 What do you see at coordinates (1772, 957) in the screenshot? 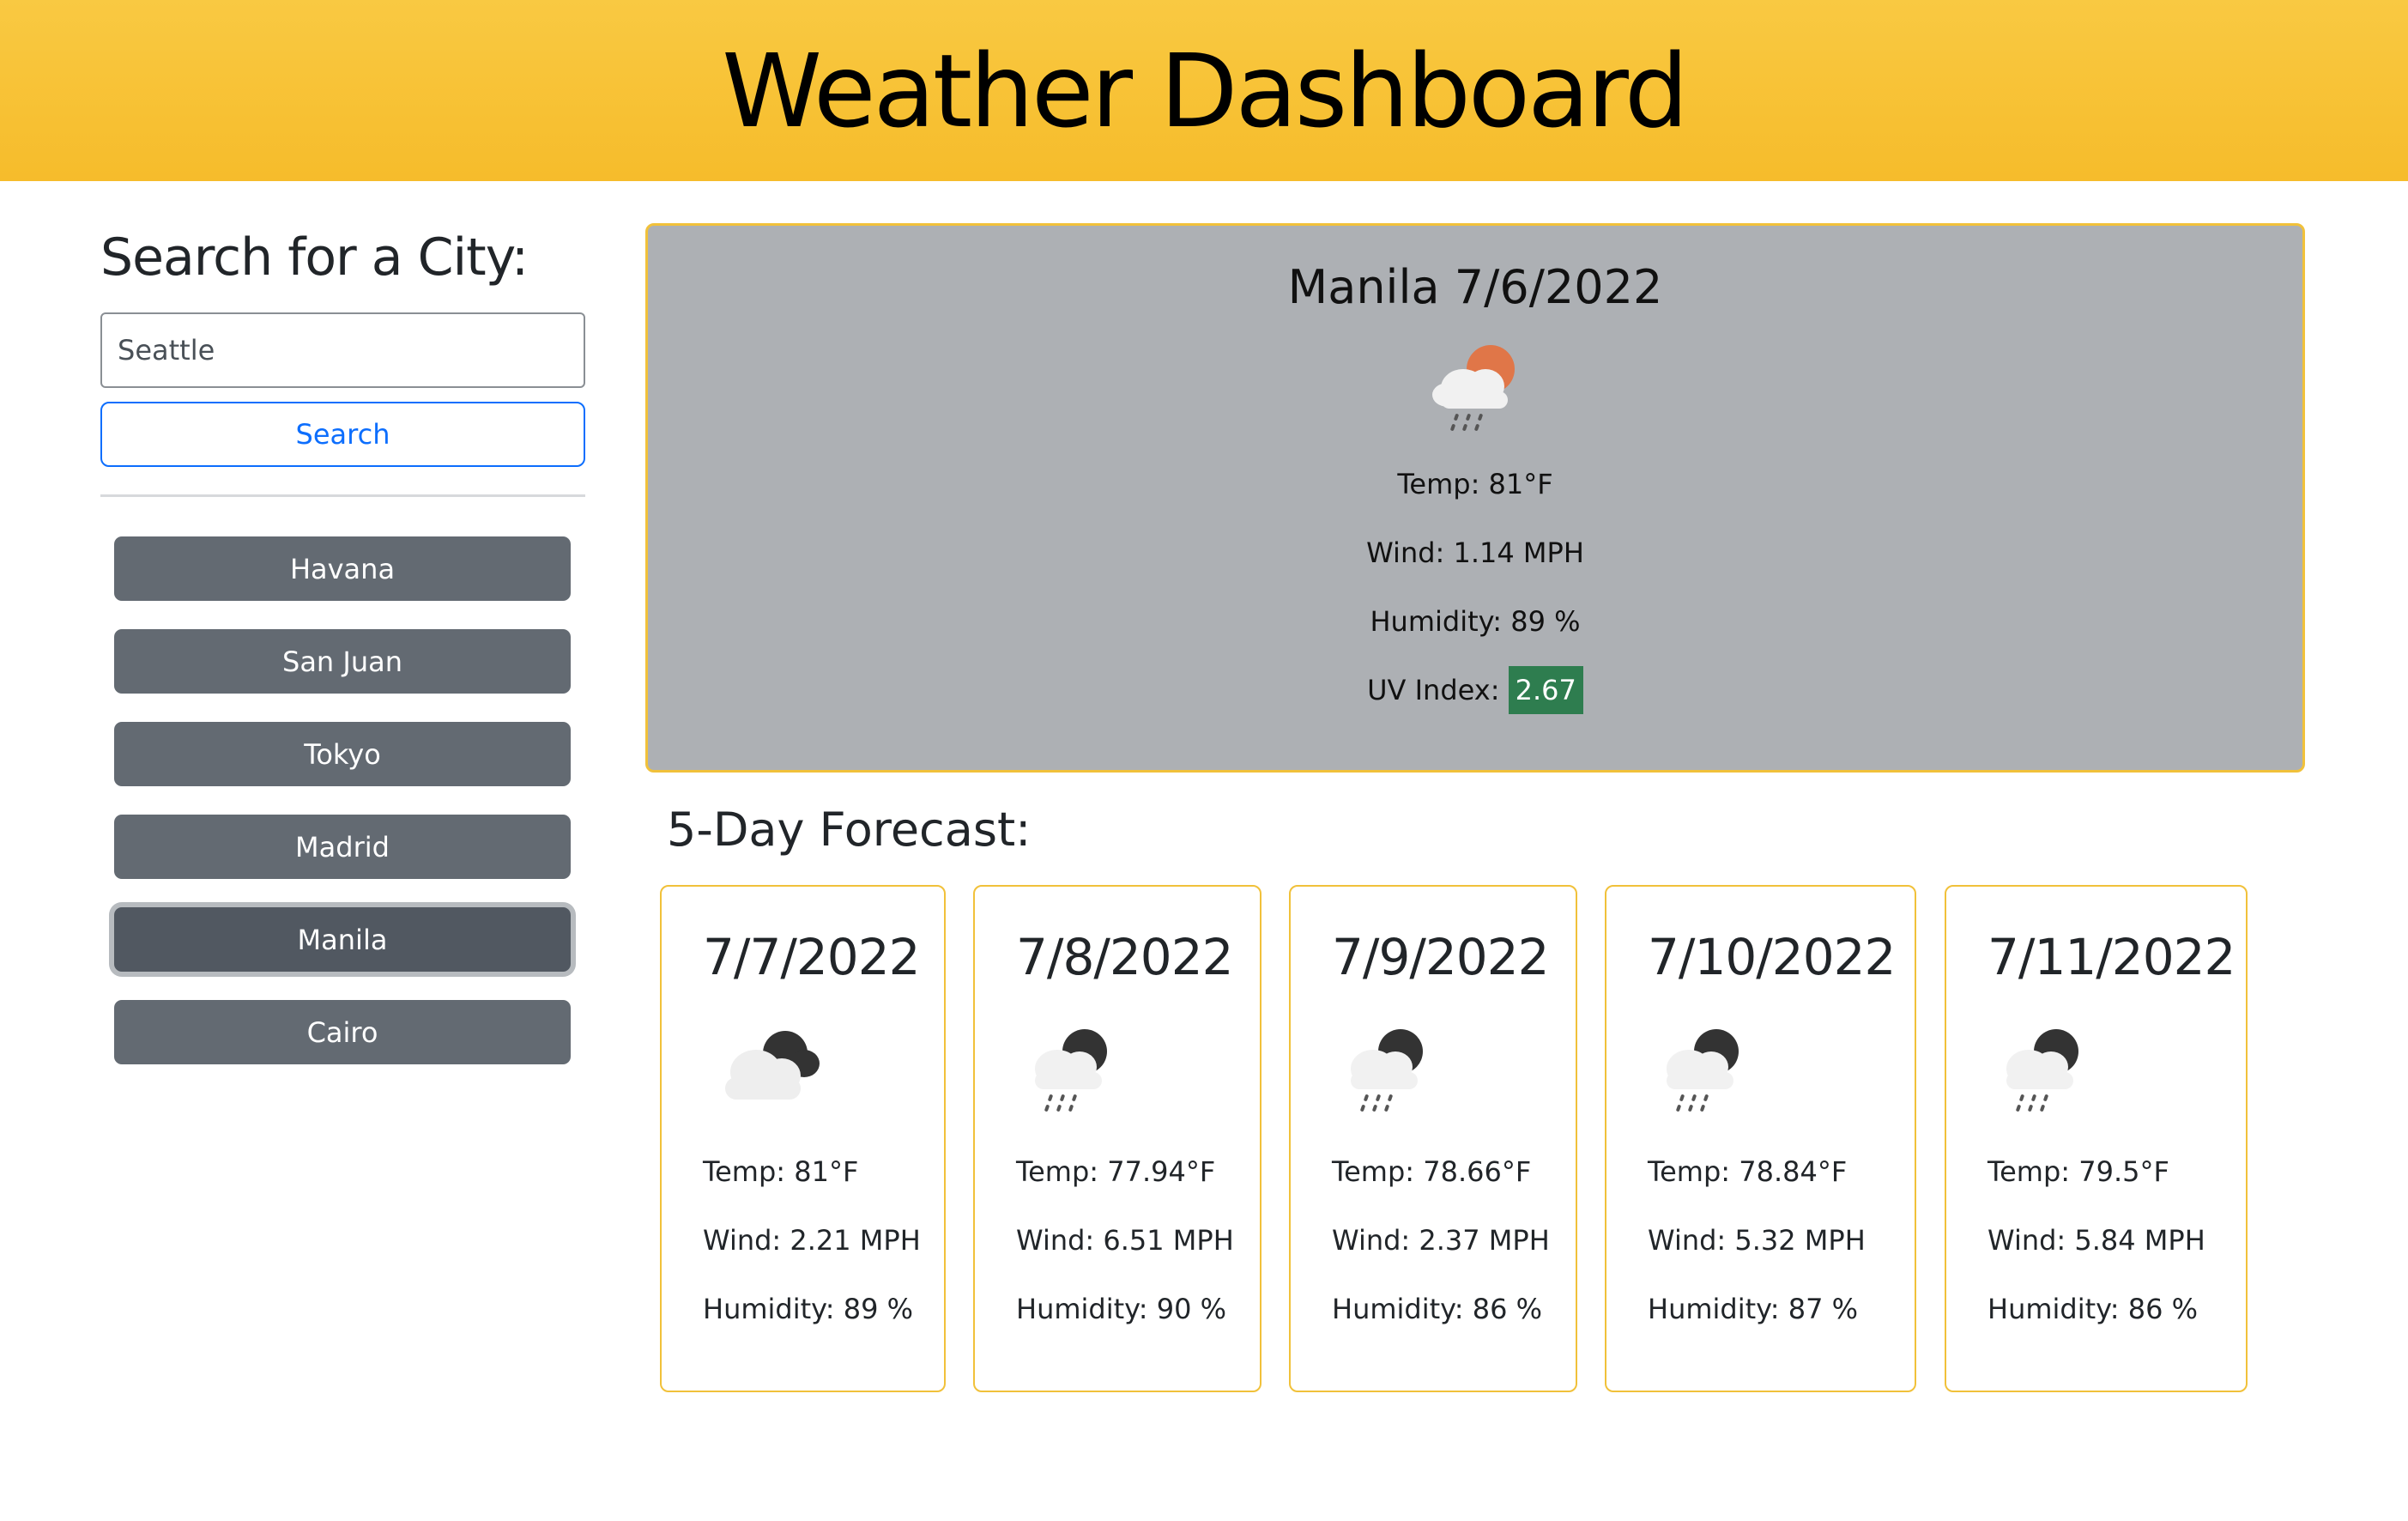
I see `forecast-date: 7/10/2022` at bounding box center [1772, 957].